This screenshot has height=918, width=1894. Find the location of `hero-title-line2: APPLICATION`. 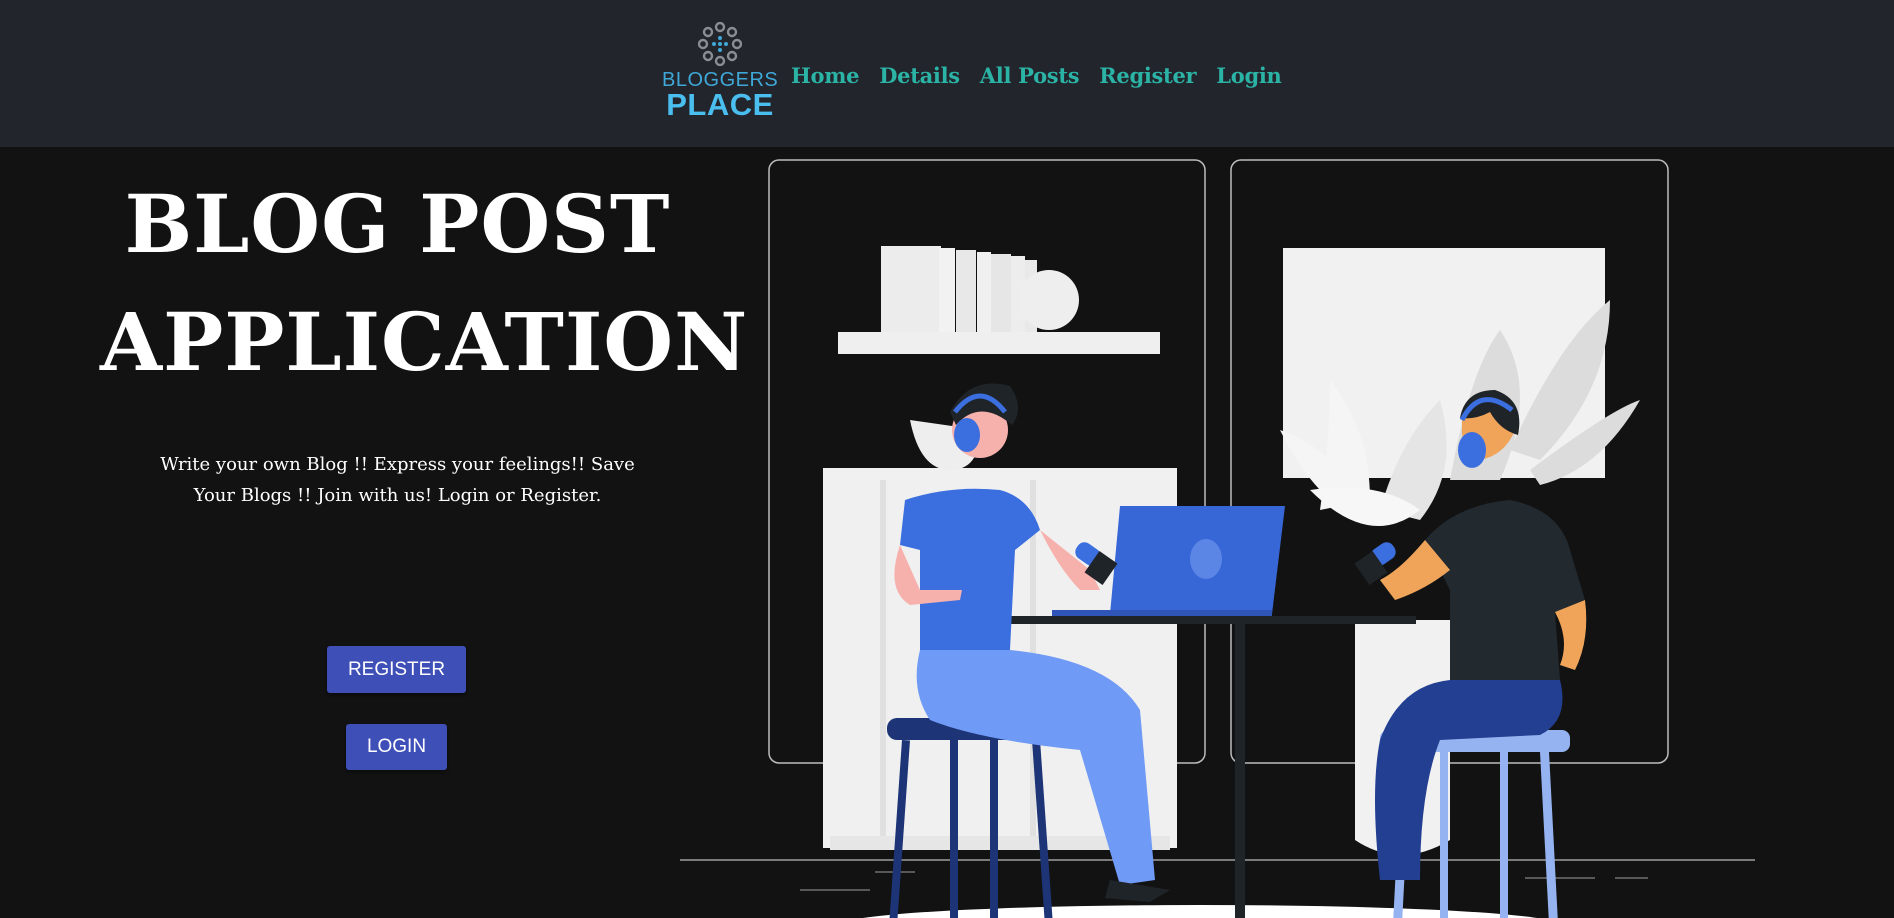

hero-title-line2: APPLICATION is located at coordinates (424, 342).